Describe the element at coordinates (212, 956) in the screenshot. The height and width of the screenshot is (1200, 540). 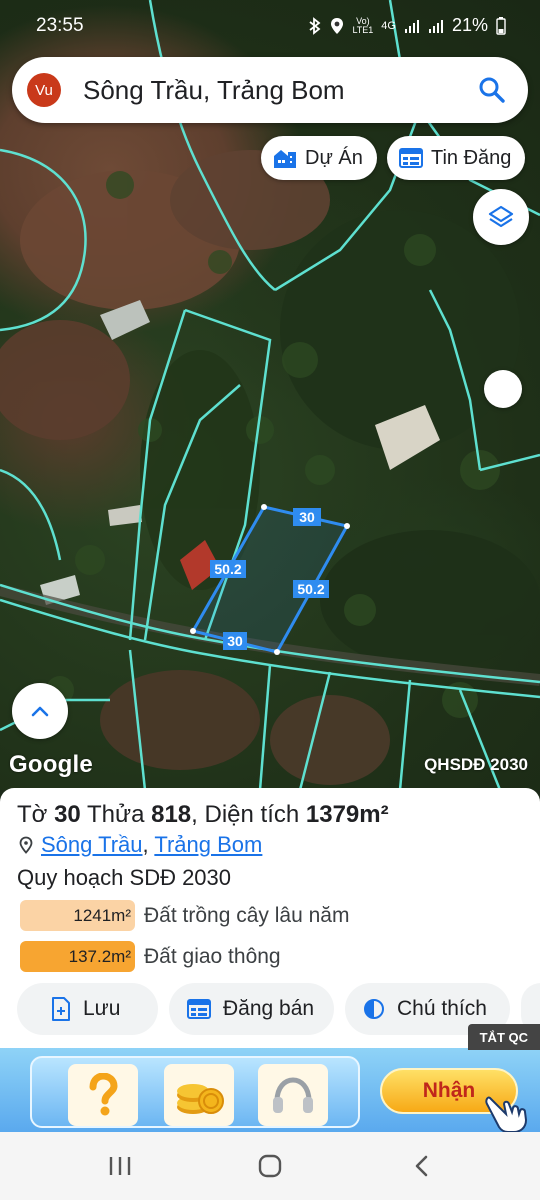
I see `land-use-label: Đất giao thông` at that location.